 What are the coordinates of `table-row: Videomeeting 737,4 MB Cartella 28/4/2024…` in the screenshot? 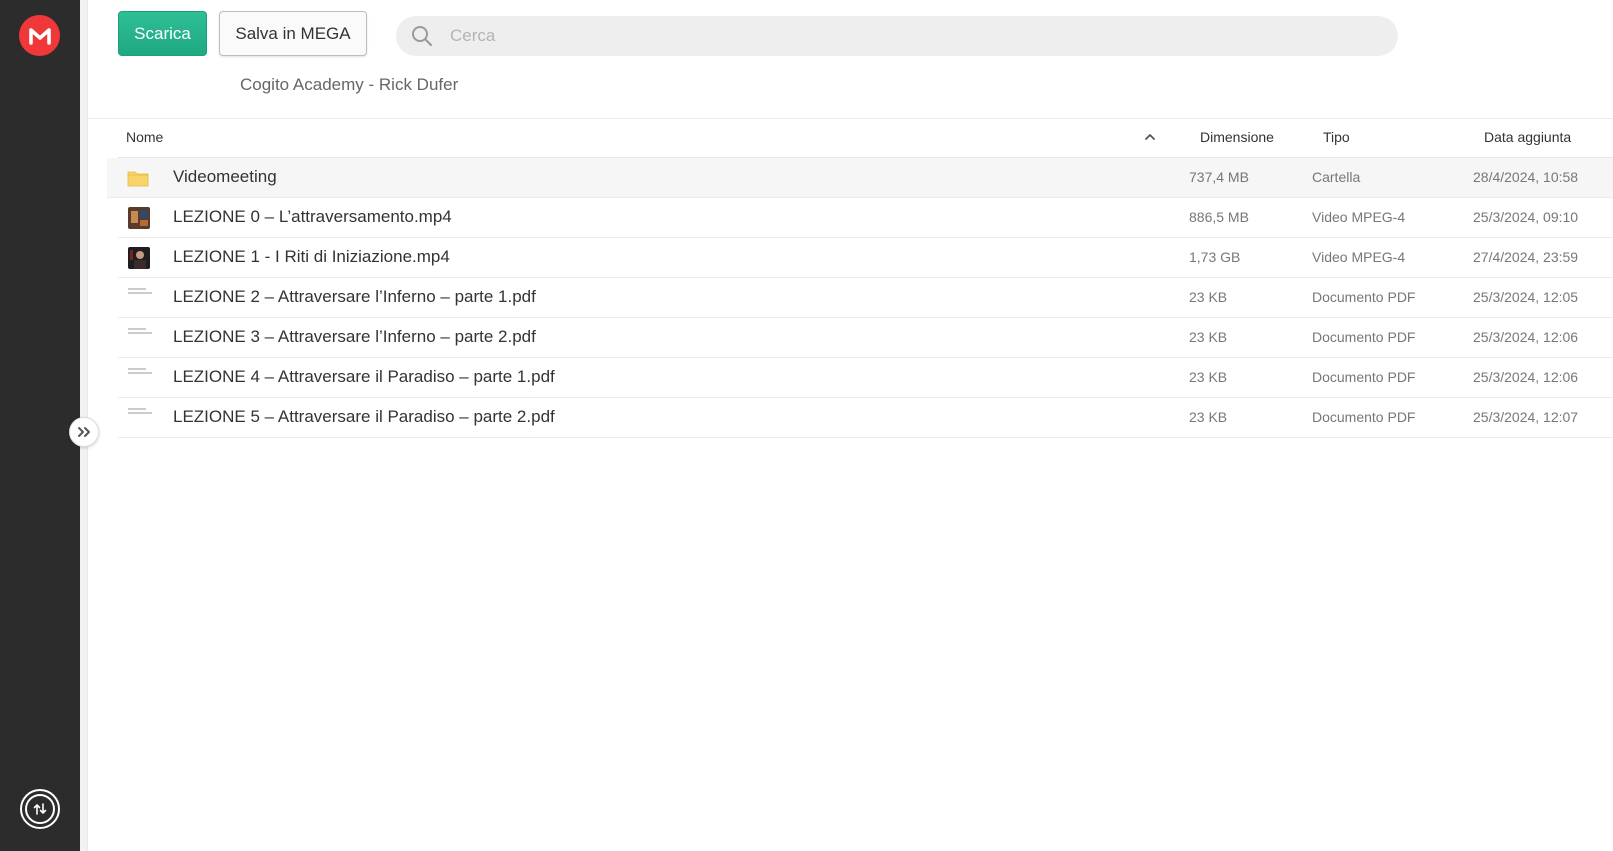 It's located at (860, 178).